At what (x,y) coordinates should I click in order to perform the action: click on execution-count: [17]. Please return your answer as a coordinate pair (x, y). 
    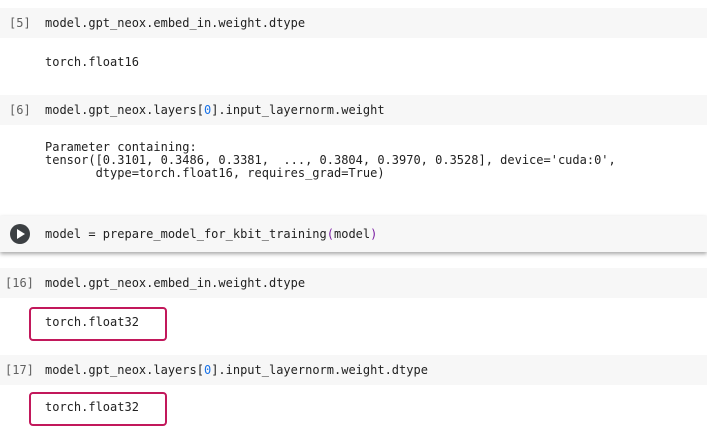
    Looking at the image, I should click on (19, 370).